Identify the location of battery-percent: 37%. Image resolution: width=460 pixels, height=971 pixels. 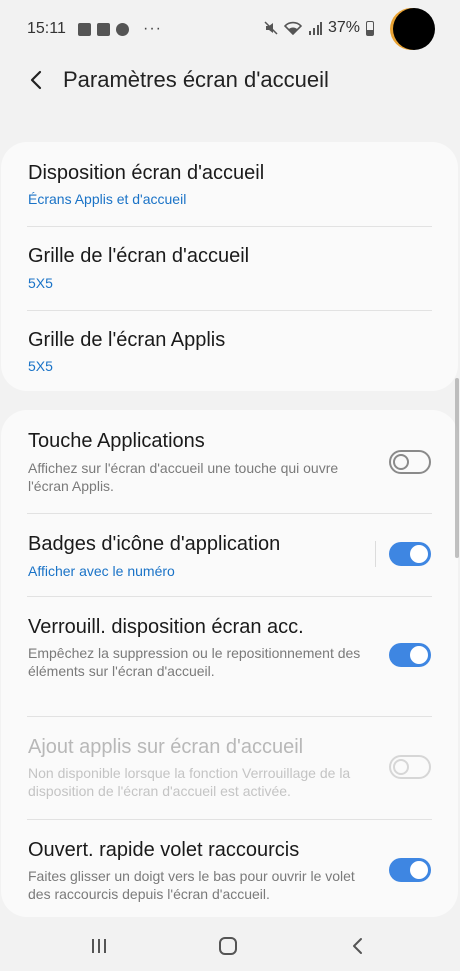
(343, 27).